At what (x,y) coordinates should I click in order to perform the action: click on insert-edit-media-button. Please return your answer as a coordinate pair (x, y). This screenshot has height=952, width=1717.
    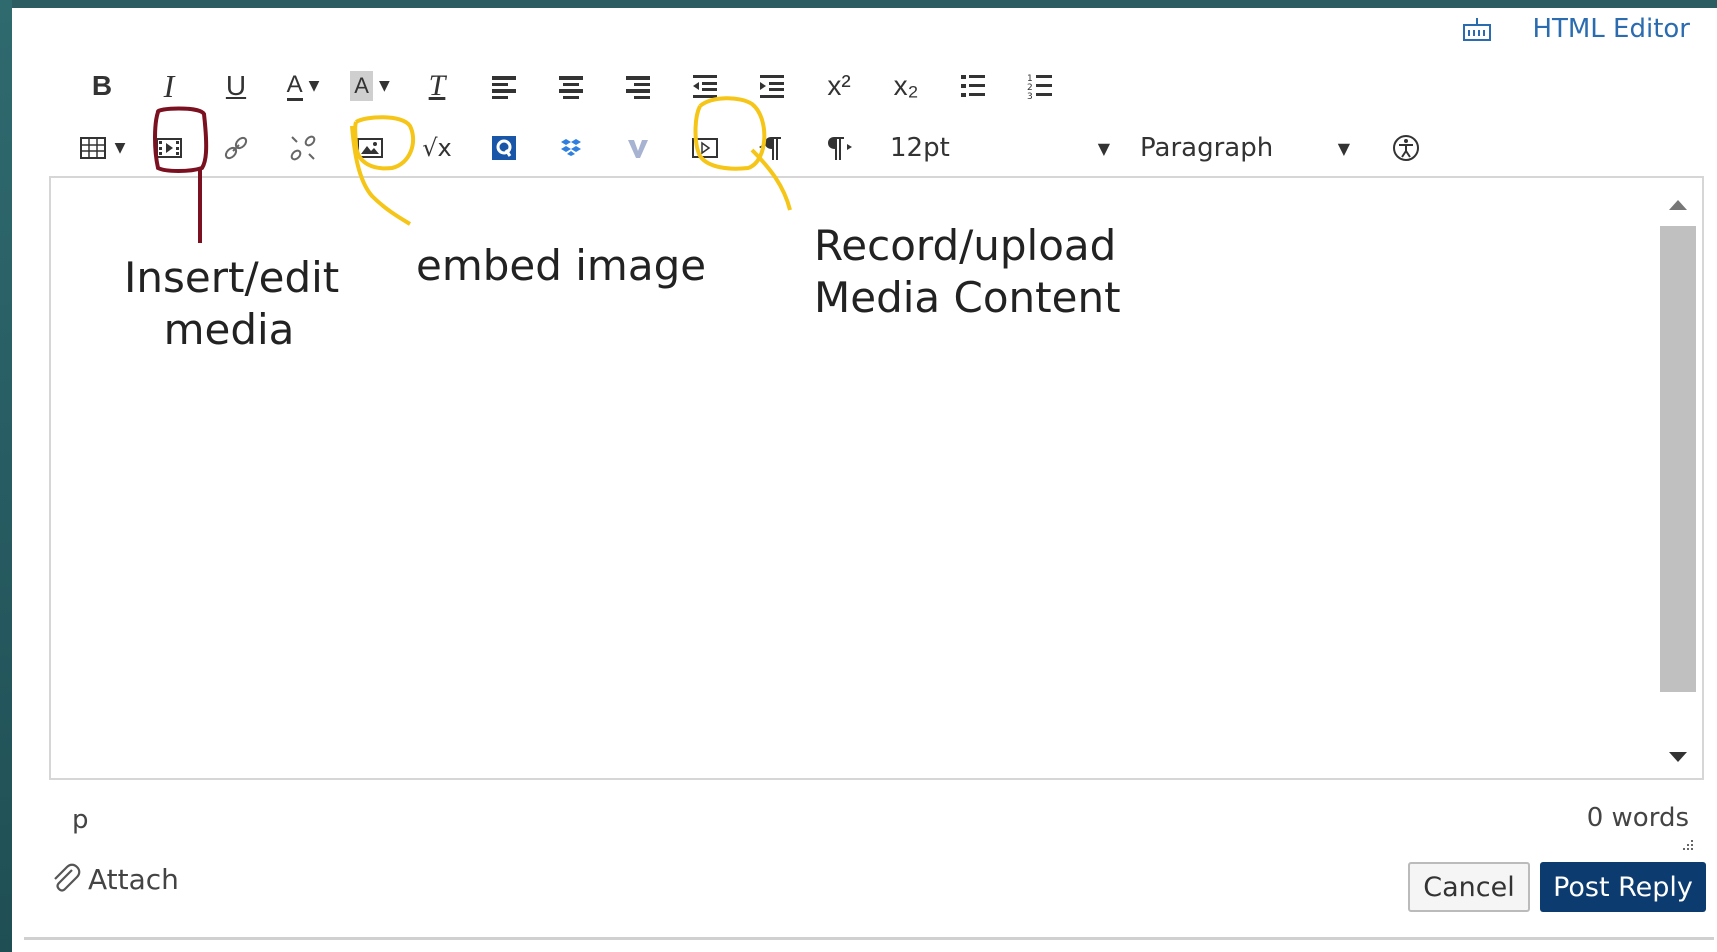
    Looking at the image, I should click on (169, 148).